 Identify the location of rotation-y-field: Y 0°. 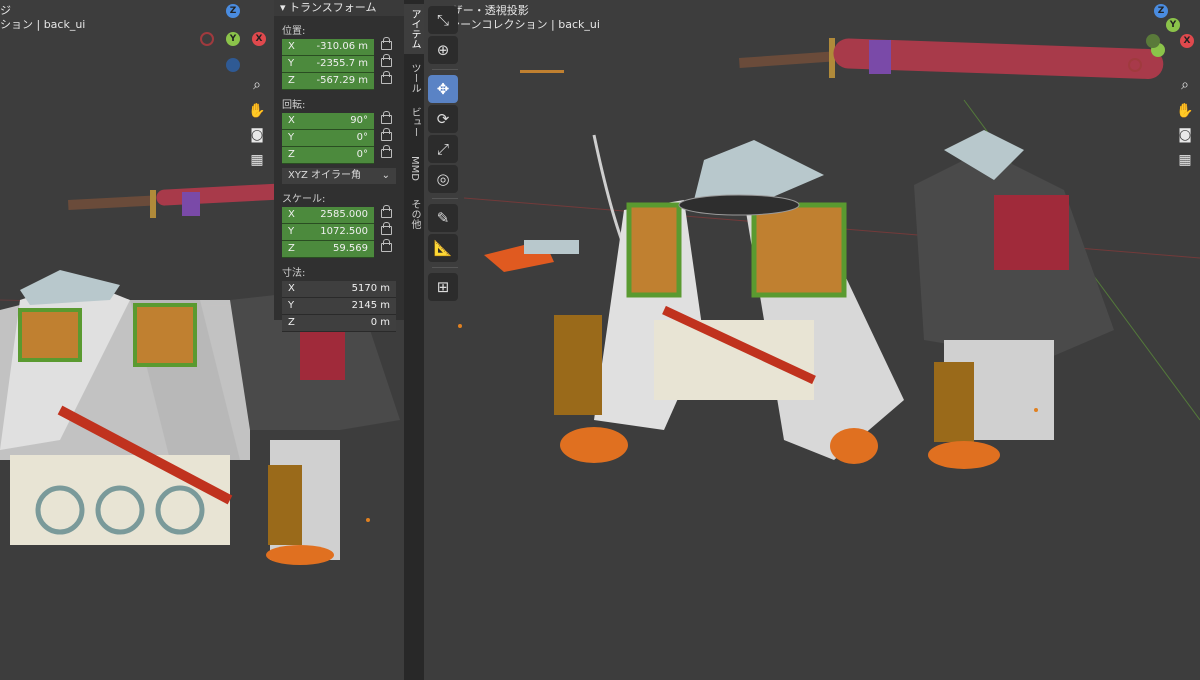
(328, 138).